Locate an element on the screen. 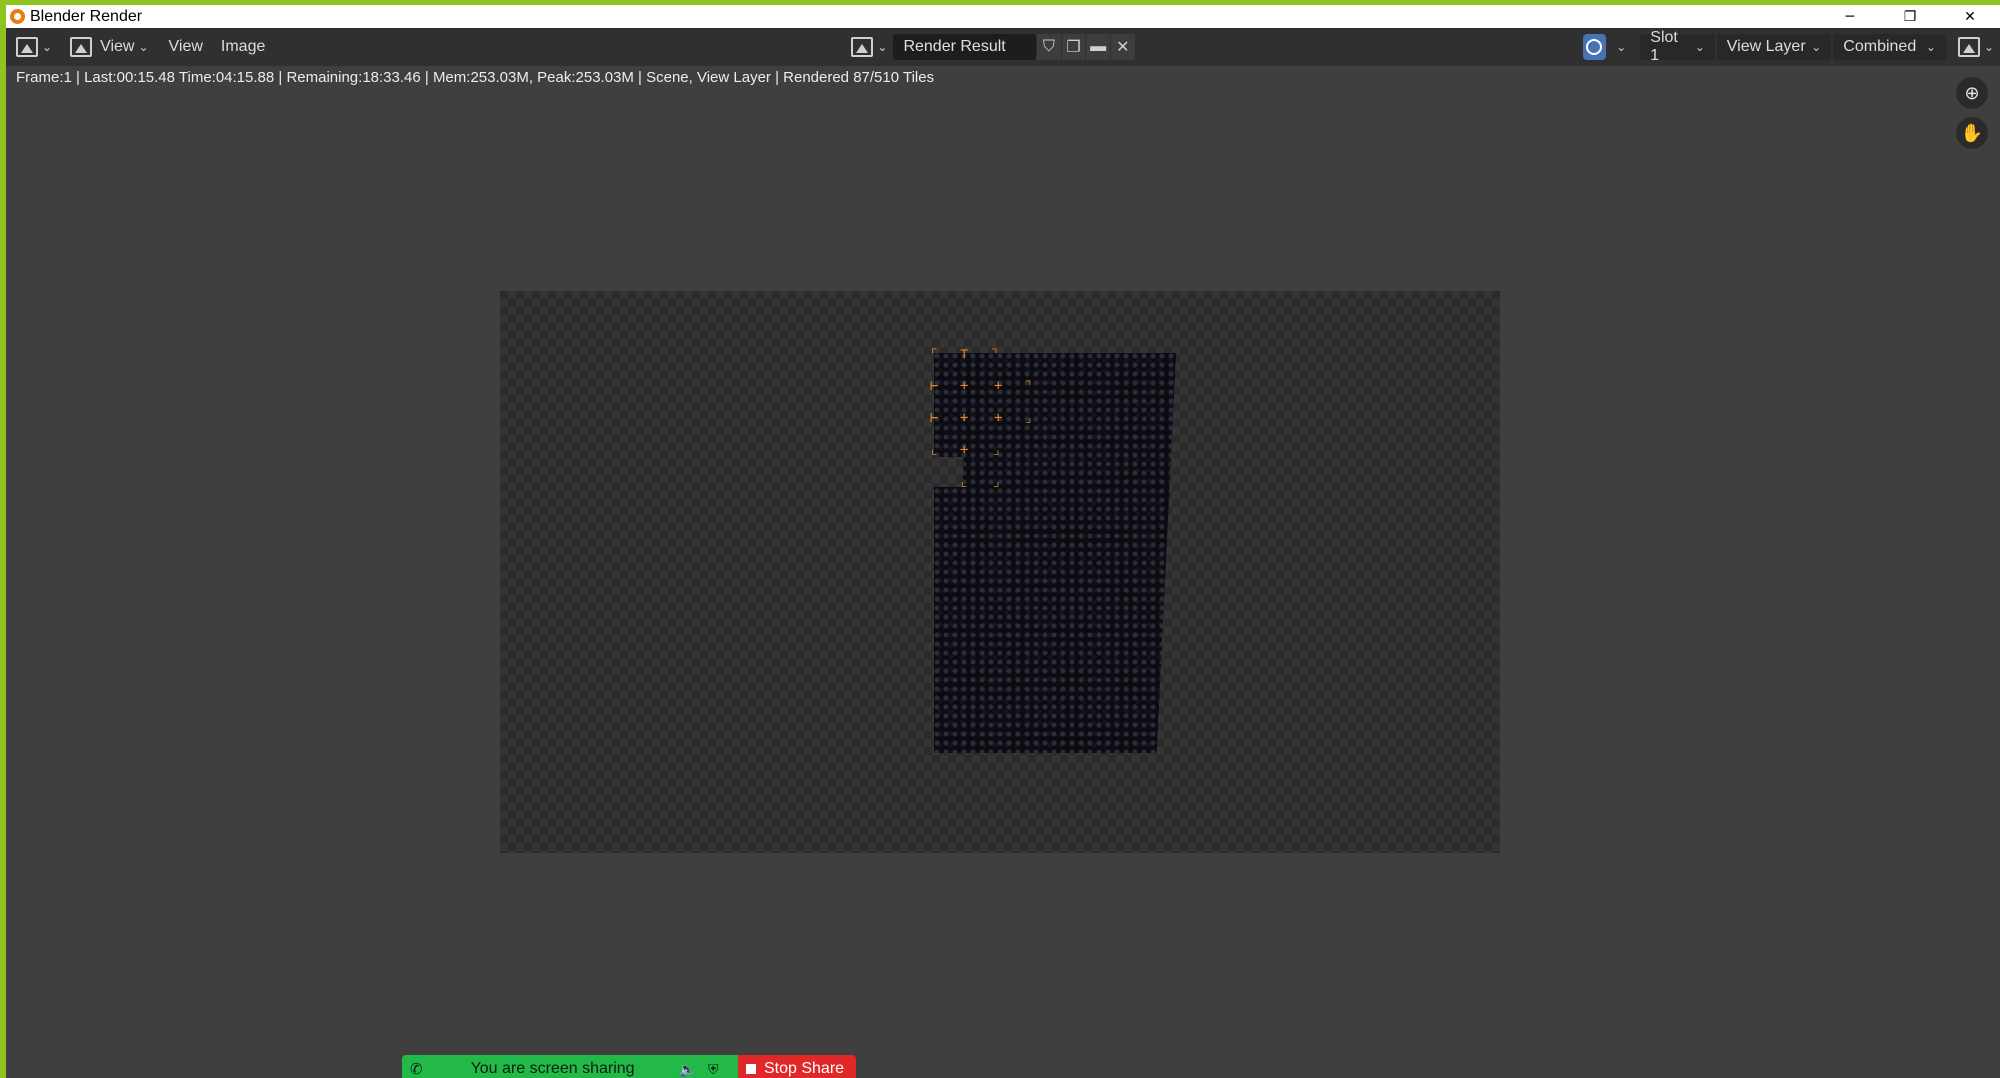 The image size is (2000, 1078). render-pass-label: Combined is located at coordinates (1880, 46).